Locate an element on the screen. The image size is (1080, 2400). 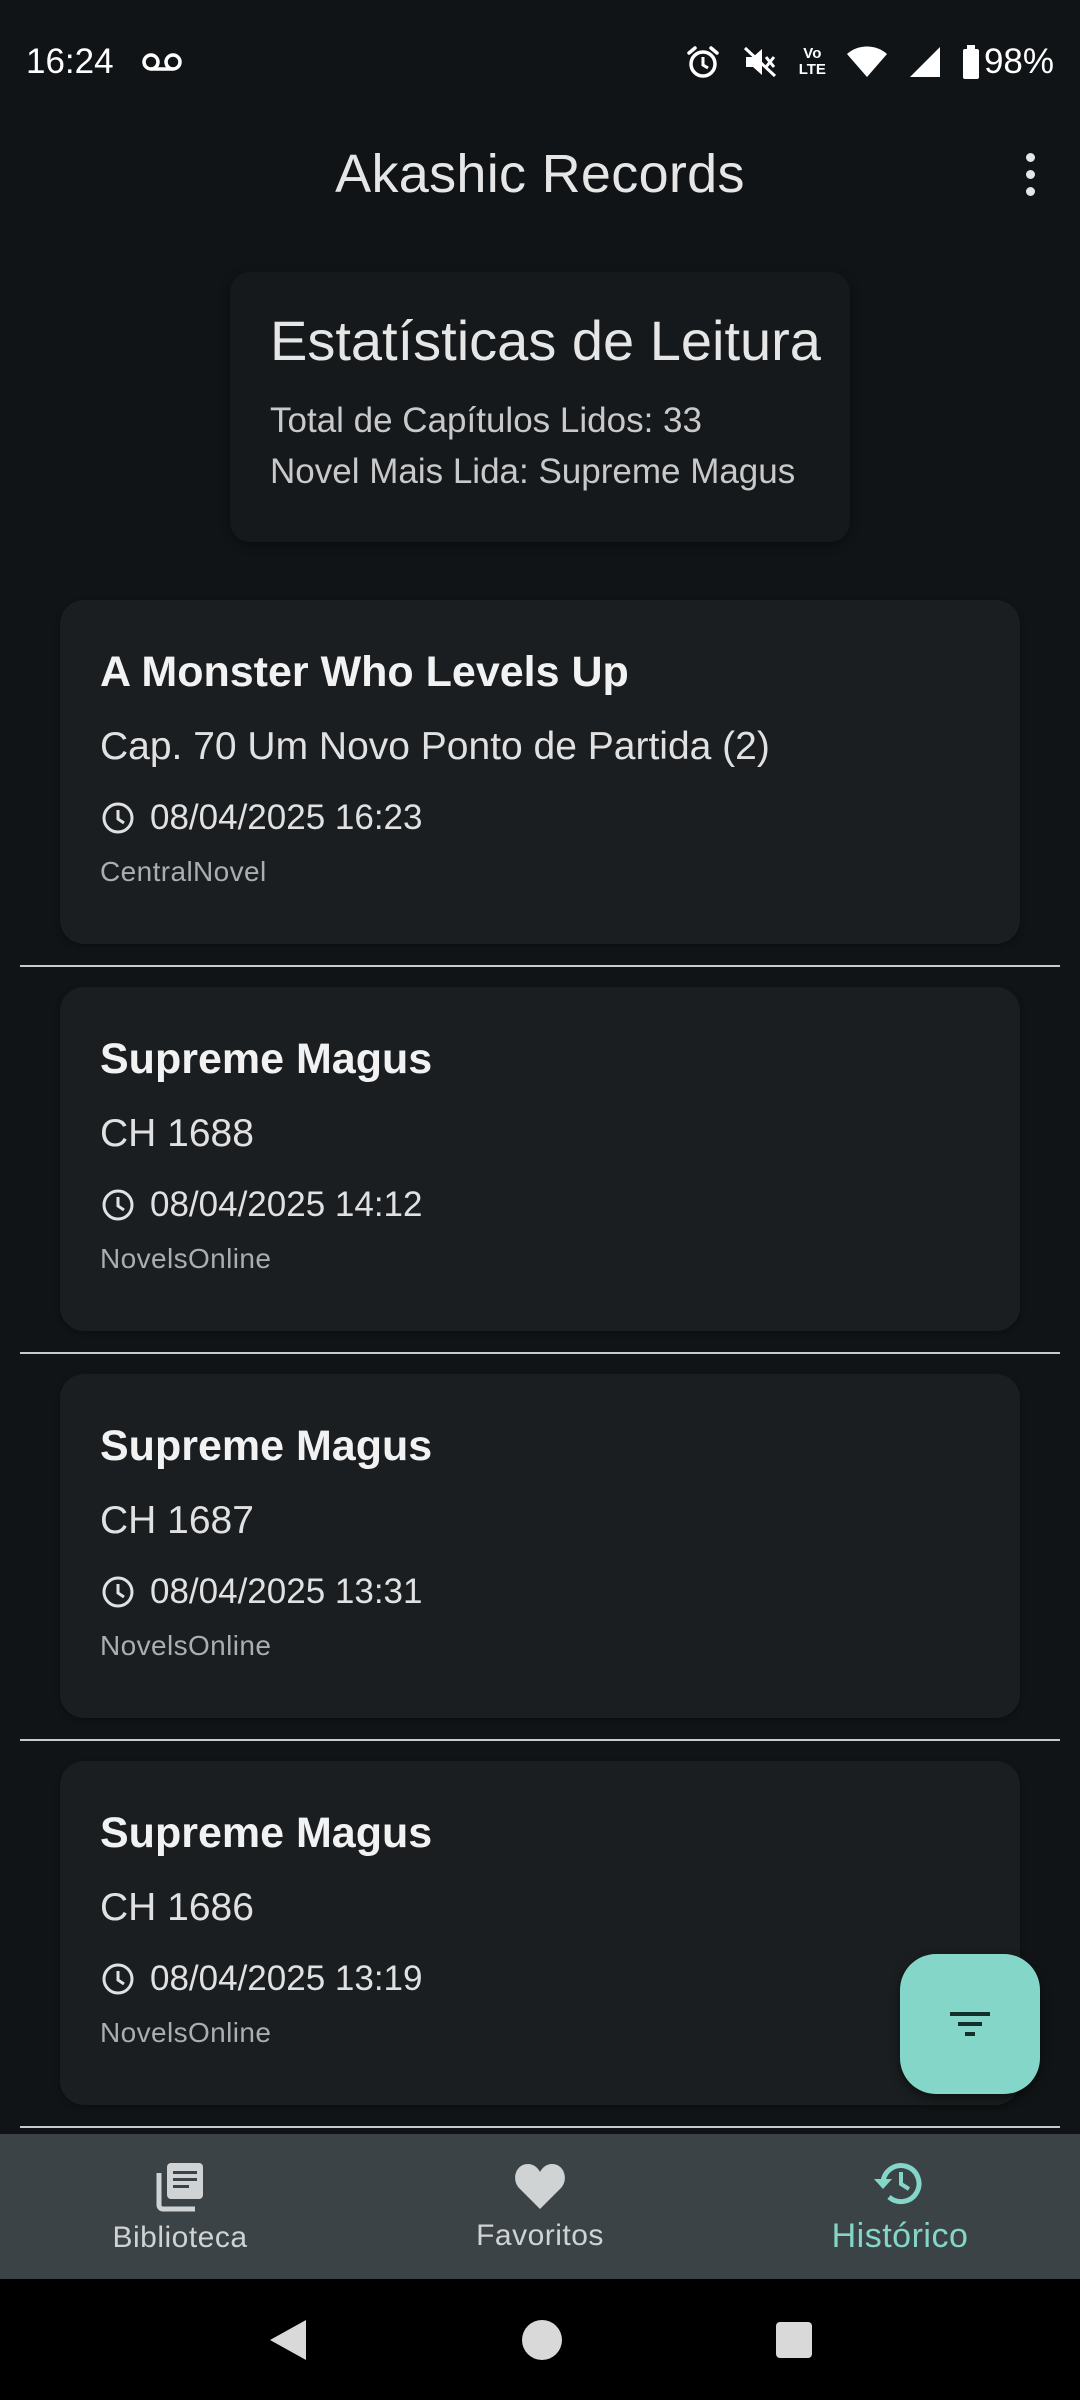
filter-icon is located at coordinates (970, 2024).